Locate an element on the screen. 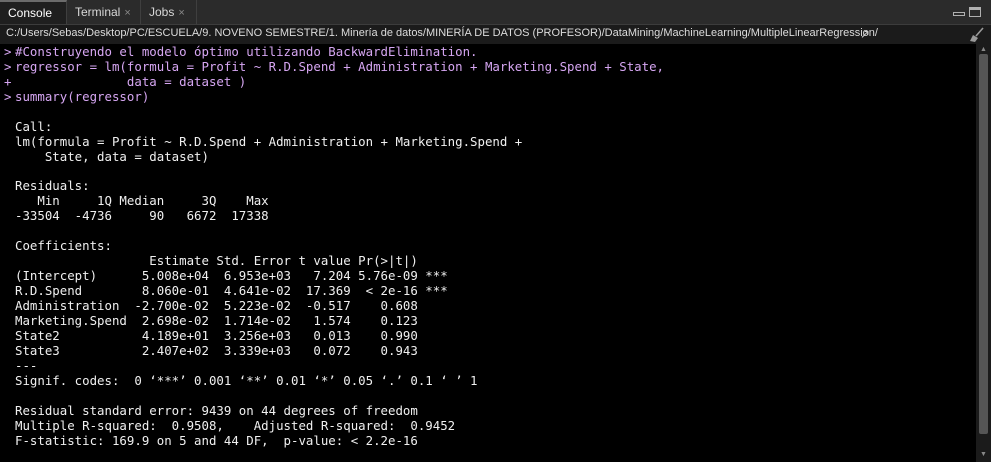  tab-jobs: Jobs × is located at coordinates (169, 12).